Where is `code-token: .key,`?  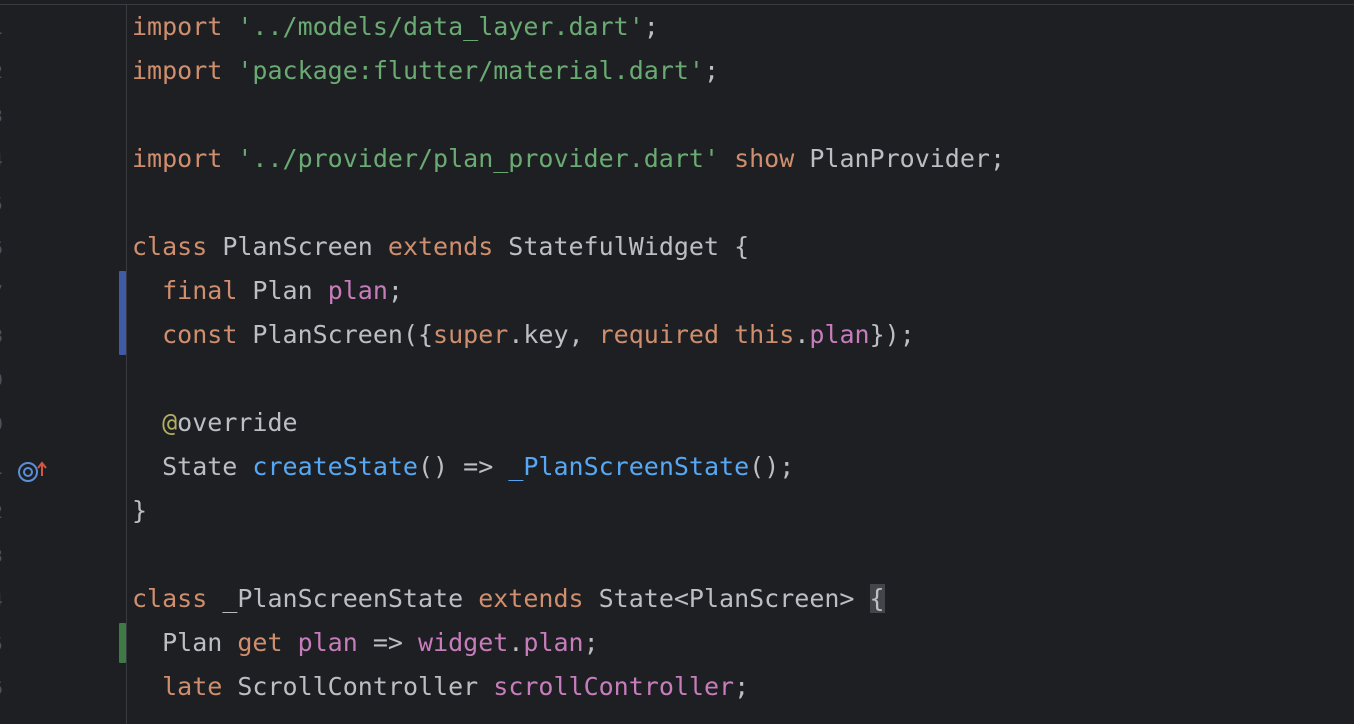 code-token: .key, is located at coordinates (553, 334).